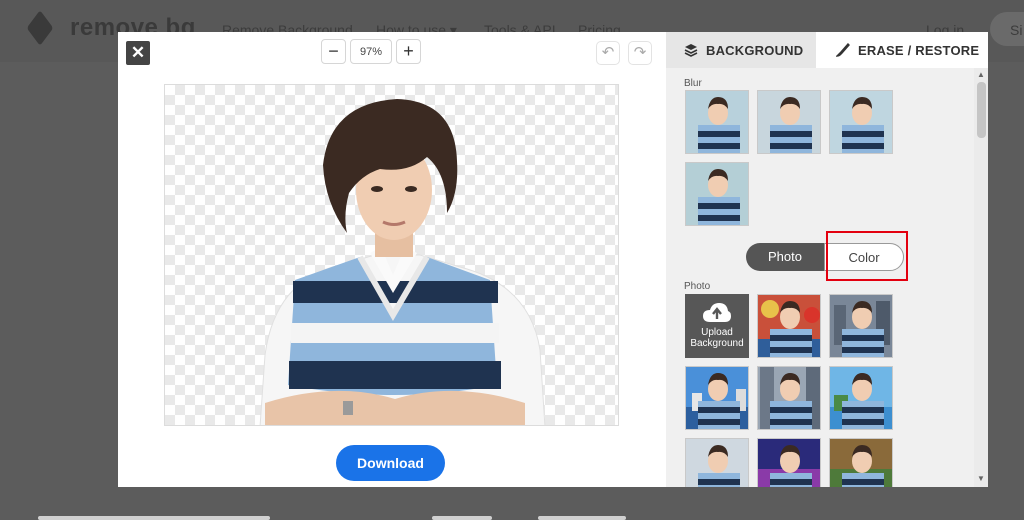  What do you see at coordinates (981, 74) in the screenshot?
I see `scroll-up-icon: ▲` at bounding box center [981, 74].